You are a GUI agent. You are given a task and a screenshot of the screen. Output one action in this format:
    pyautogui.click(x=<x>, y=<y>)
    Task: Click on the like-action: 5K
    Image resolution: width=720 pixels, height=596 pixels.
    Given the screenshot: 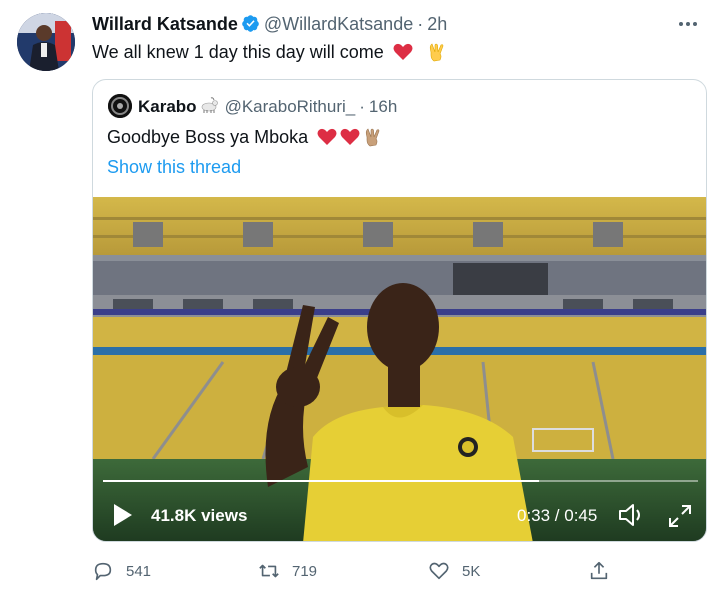 What is the action you would take?
    pyautogui.click(x=454, y=571)
    